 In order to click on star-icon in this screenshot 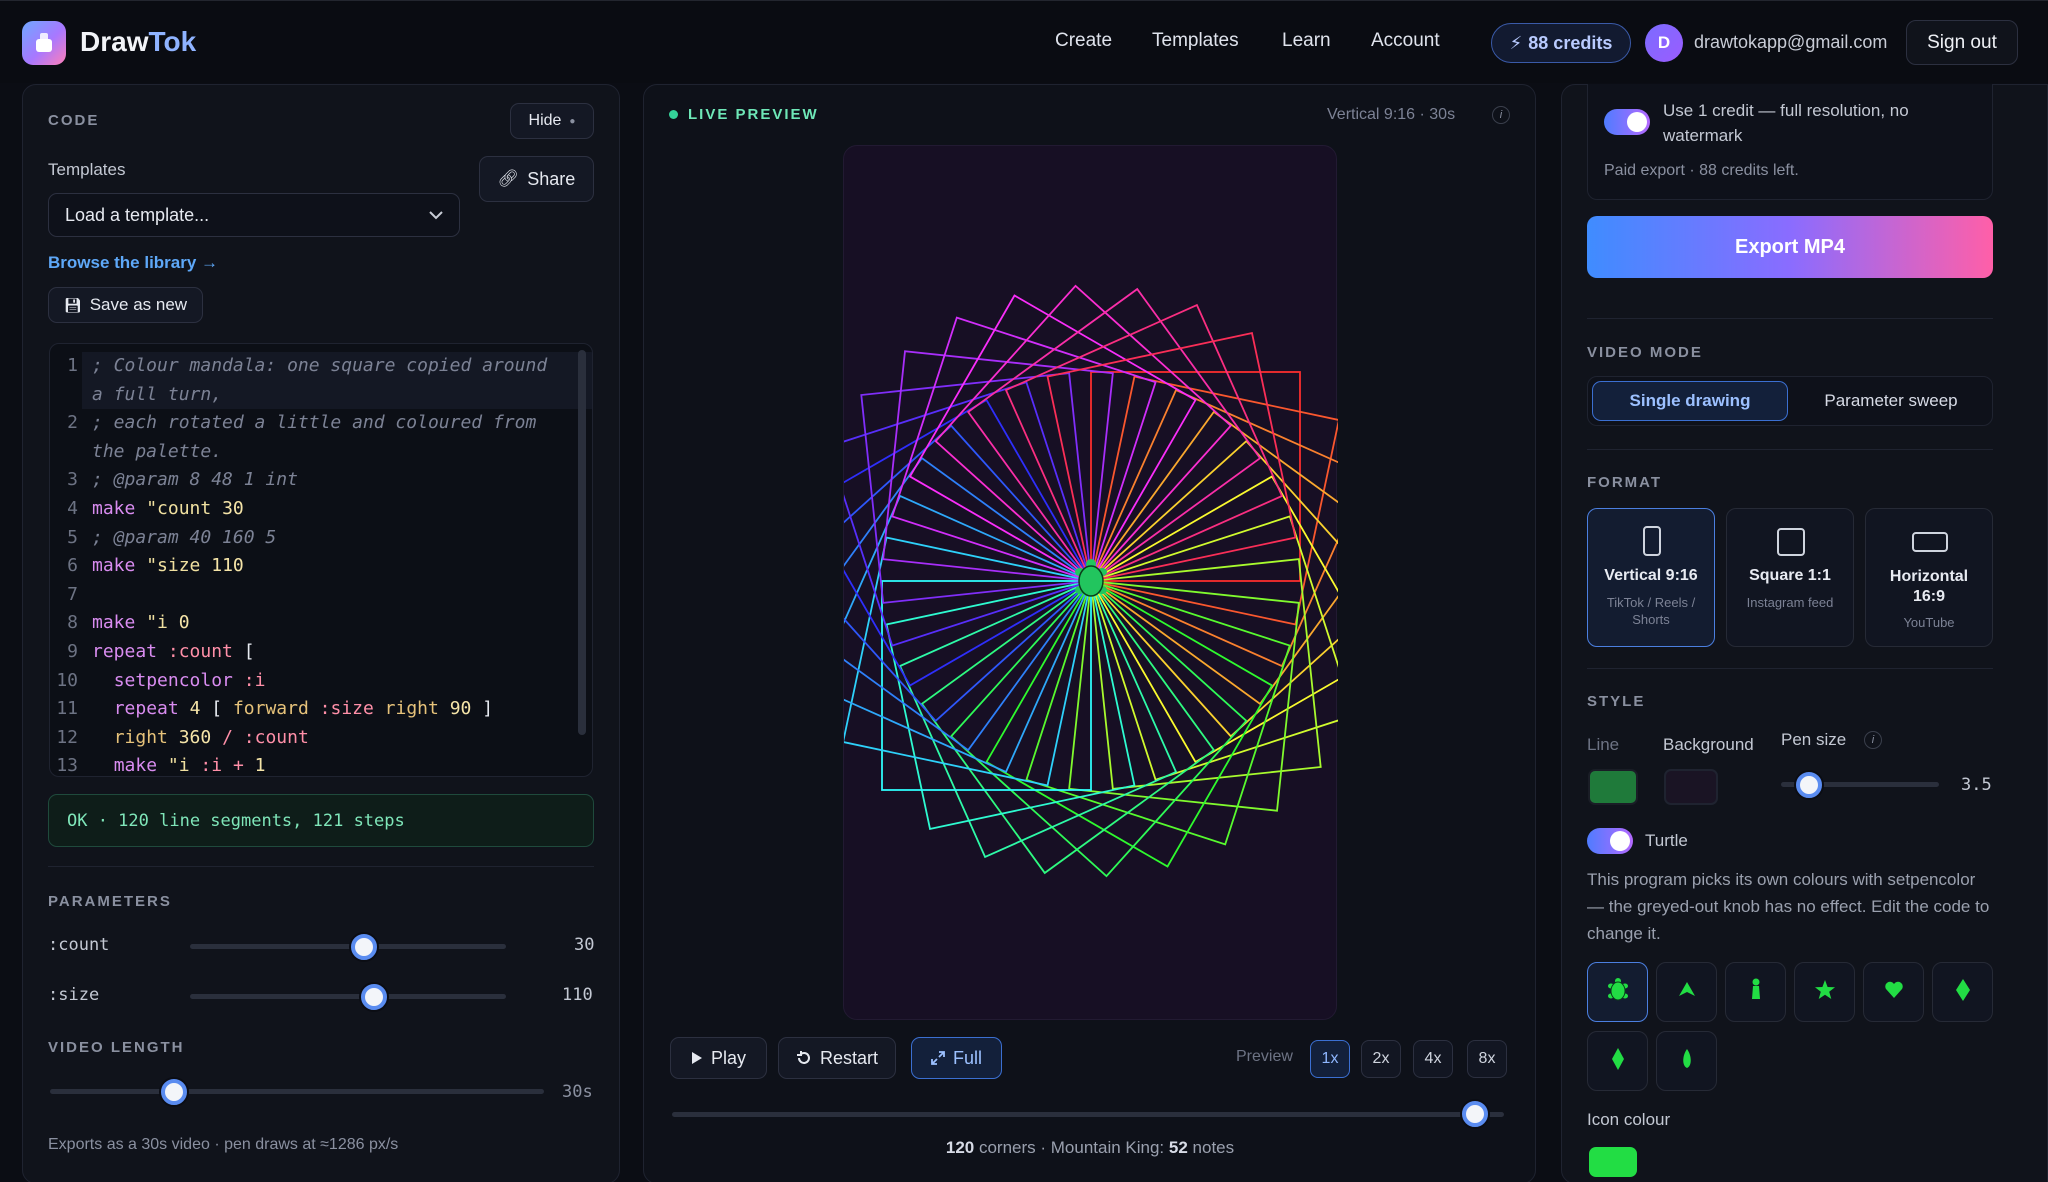, I will do `click(1825, 992)`.